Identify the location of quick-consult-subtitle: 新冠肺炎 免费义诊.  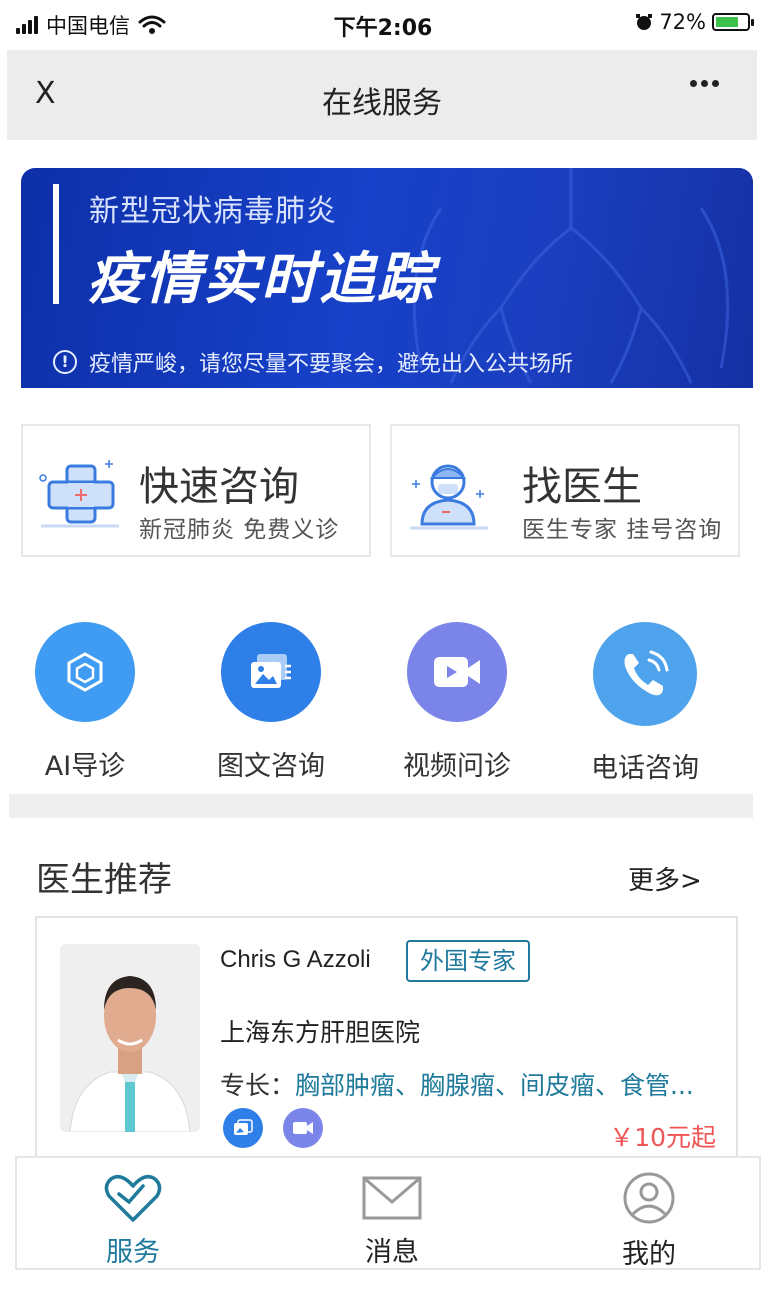
(239, 530).